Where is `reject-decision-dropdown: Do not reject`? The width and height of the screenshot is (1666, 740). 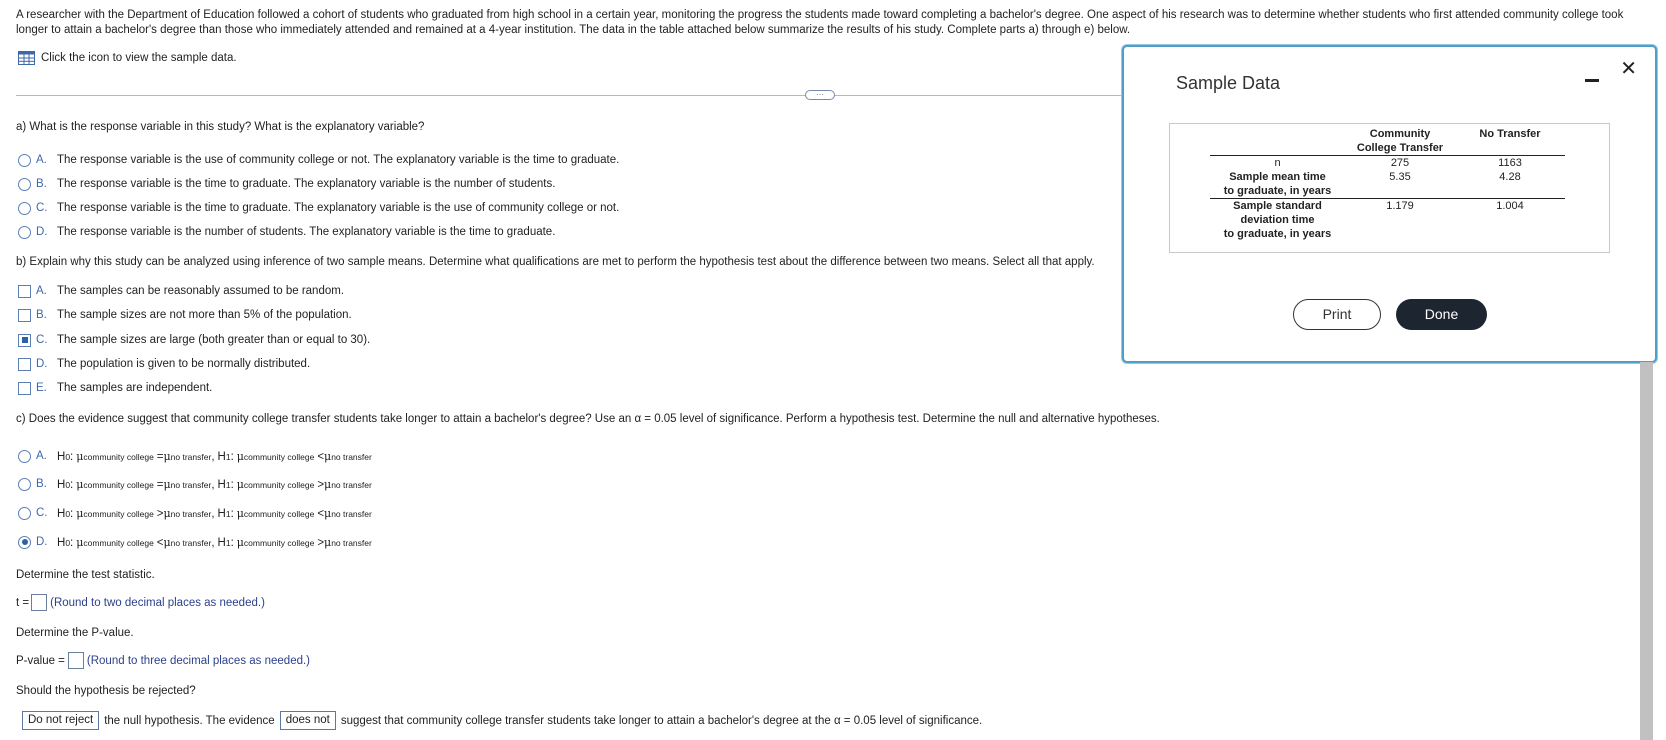
reject-decision-dropdown: Do not reject is located at coordinates (61, 720).